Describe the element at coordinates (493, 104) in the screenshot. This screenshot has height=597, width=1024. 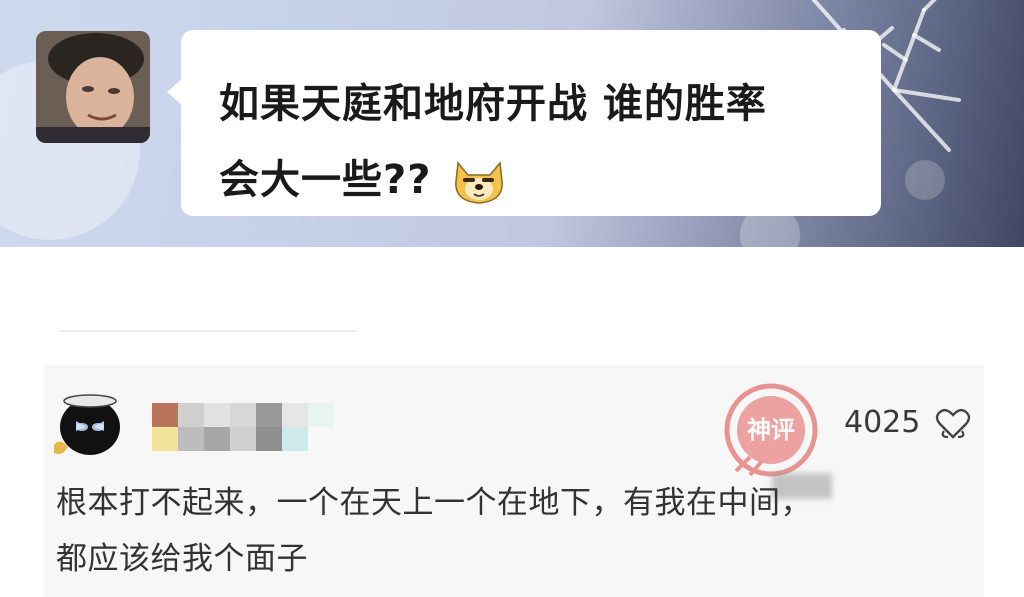
I see `question-line-1: 如果天庭和地府开战 谁的胜率` at that location.